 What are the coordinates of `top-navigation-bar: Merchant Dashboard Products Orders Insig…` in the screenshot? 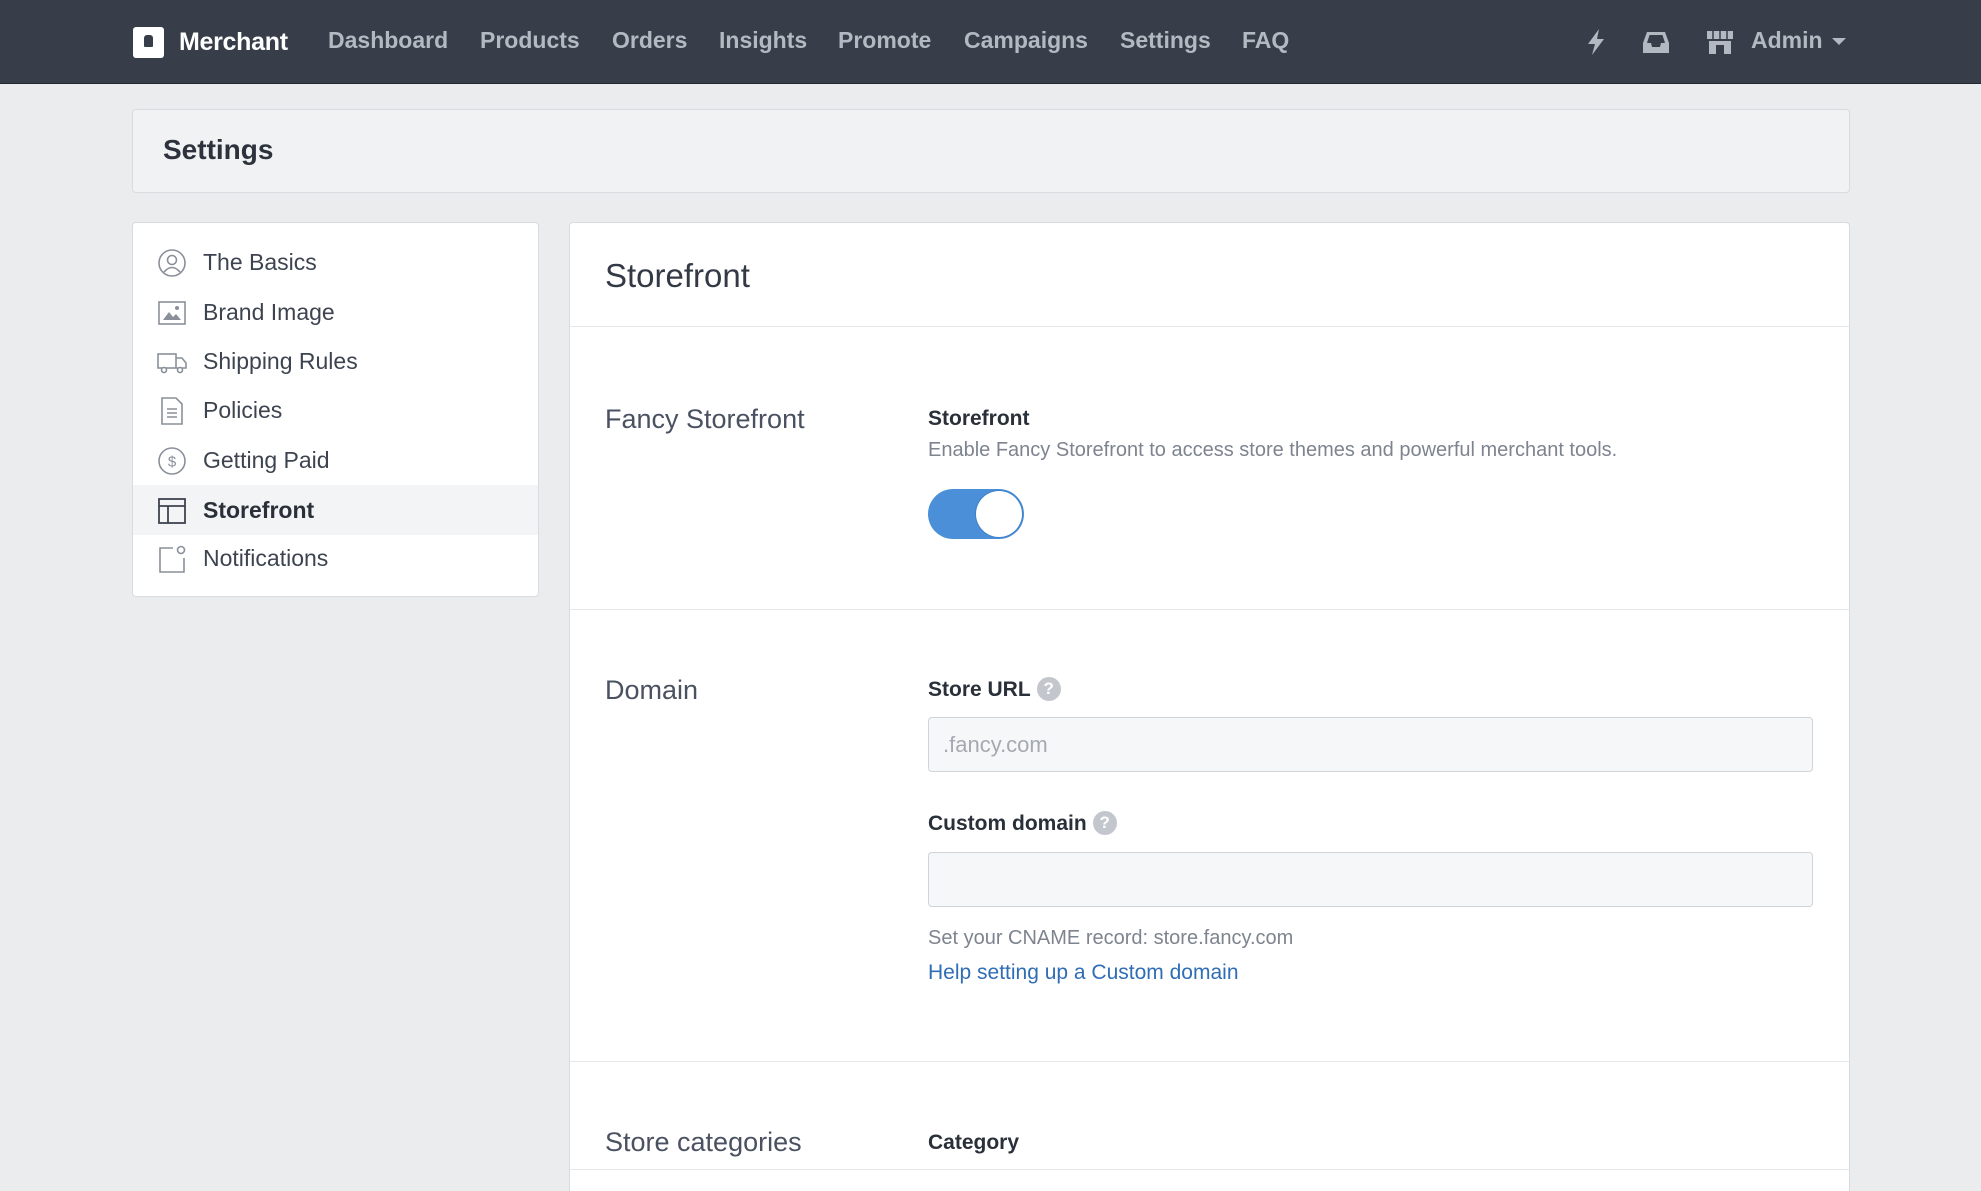 It's located at (990, 42).